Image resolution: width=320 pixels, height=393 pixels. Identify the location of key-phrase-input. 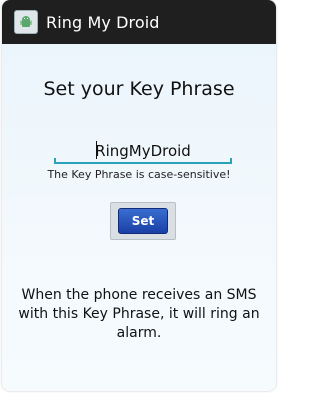
(143, 151).